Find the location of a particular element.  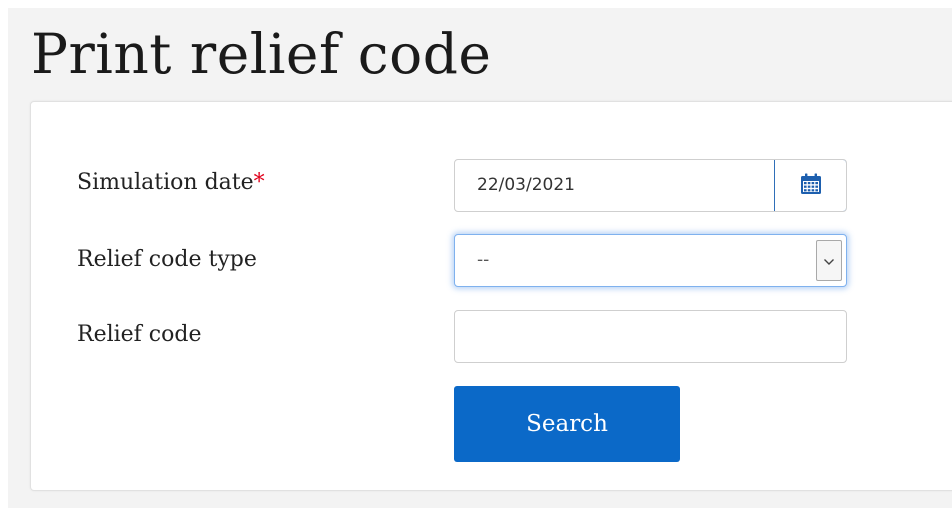

simulation-date-label: Simulation date* is located at coordinates (171, 183).